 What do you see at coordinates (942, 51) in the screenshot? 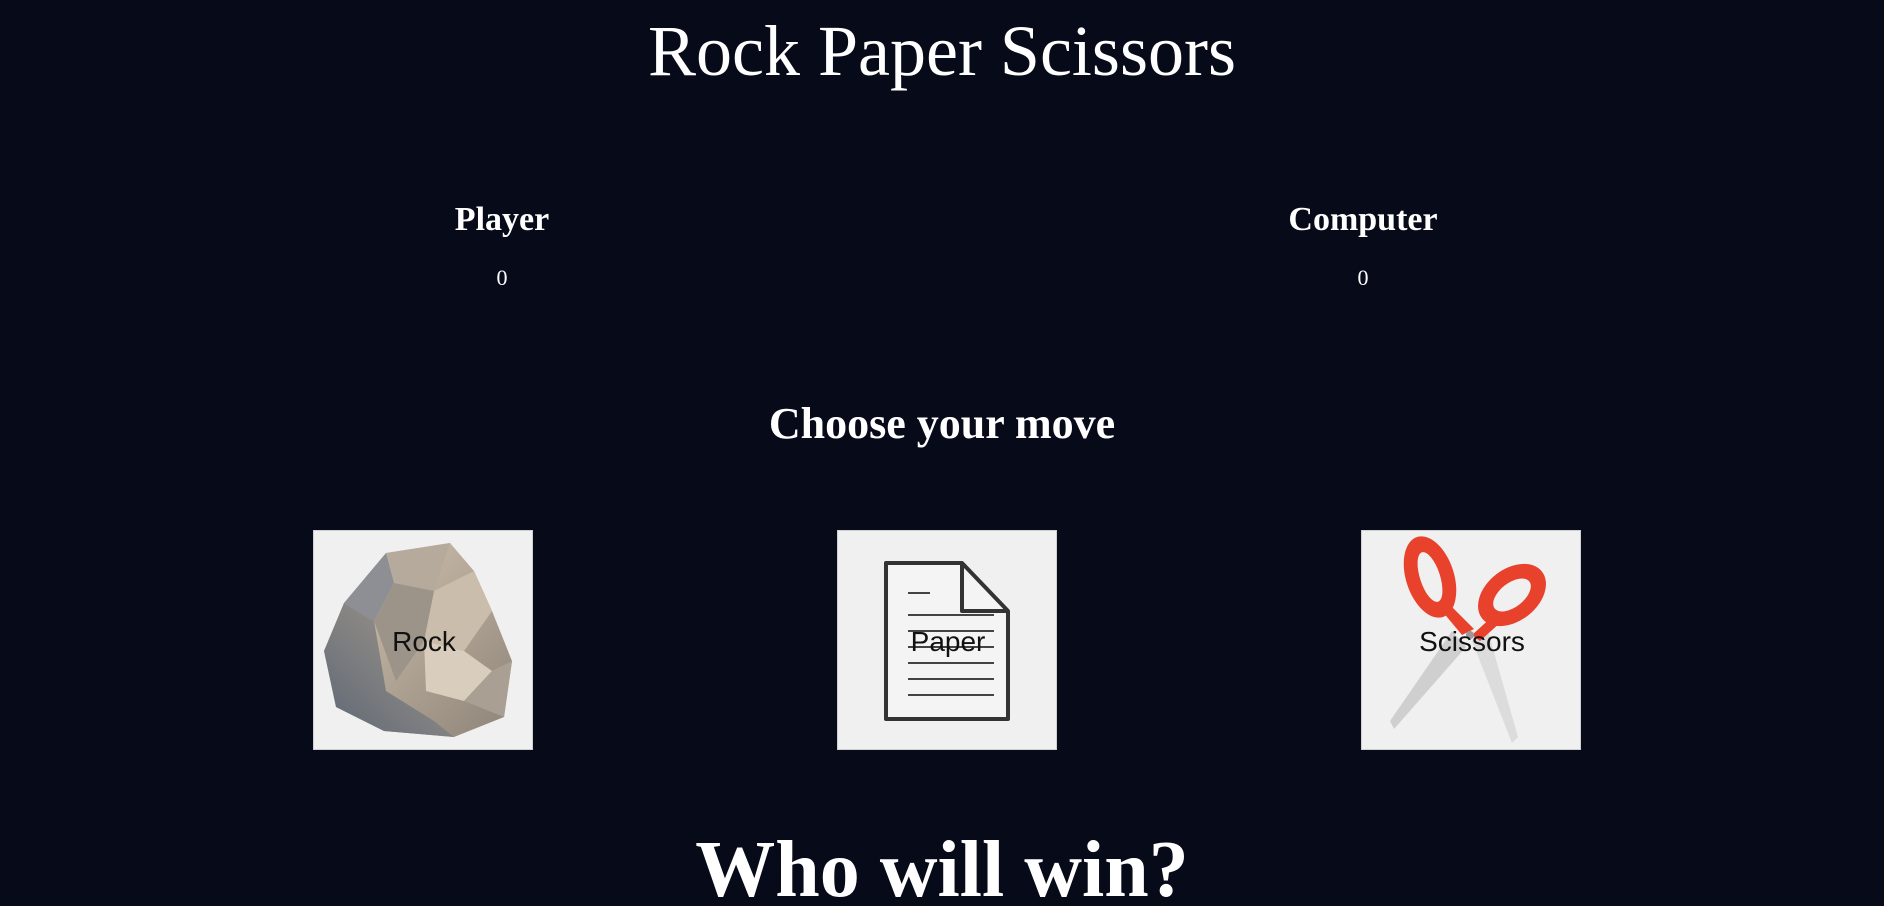
I see `page-title: Rock Paper Scissors` at bounding box center [942, 51].